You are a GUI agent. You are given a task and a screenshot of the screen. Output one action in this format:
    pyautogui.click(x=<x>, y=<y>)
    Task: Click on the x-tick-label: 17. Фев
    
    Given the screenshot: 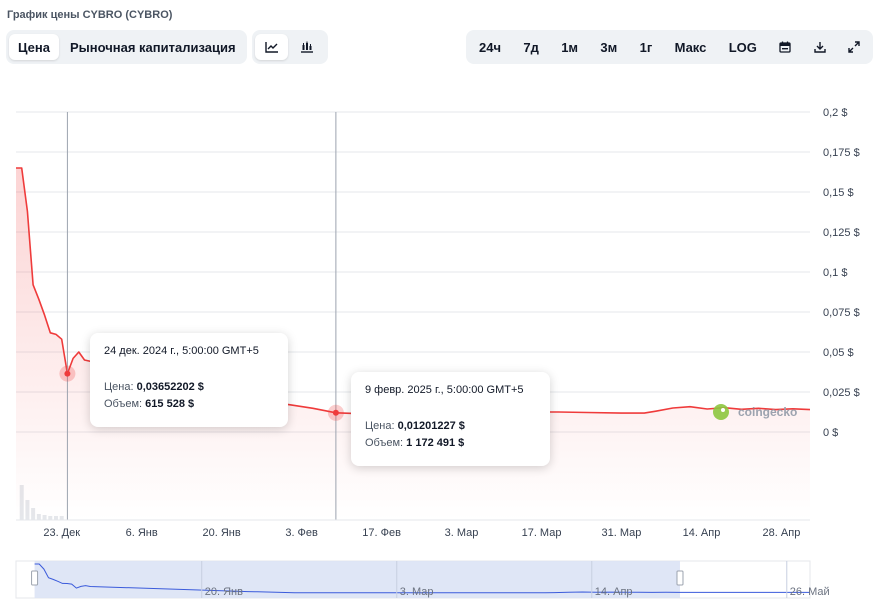 What is the action you would take?
    pyautogui.click(x=381, y=533)
    